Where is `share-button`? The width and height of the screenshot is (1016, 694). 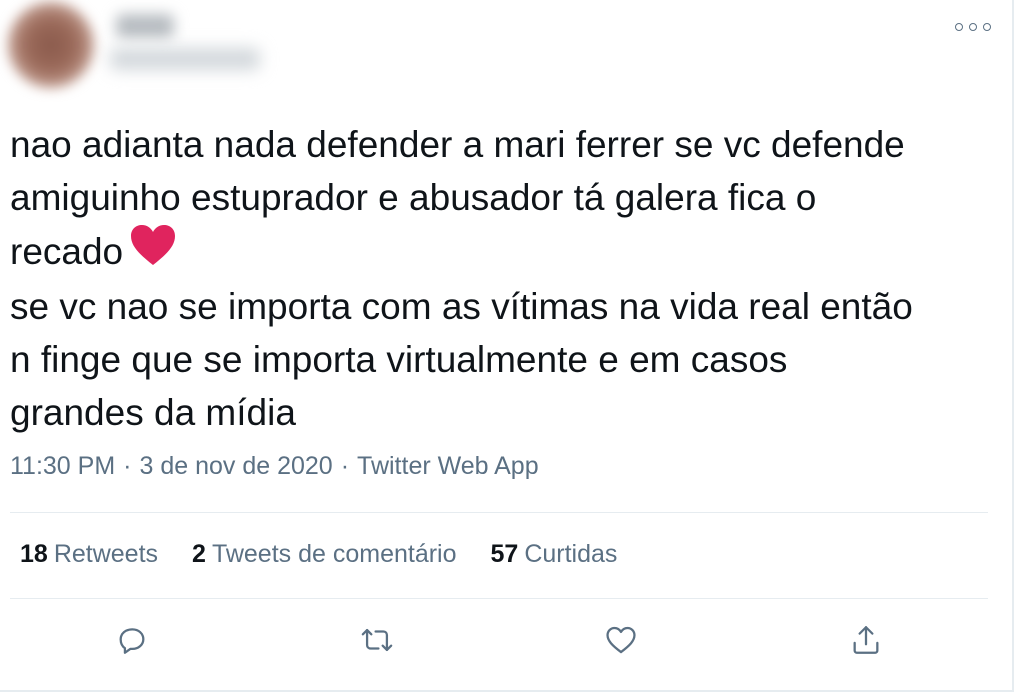
share-button is located at coordinates (866, 642).